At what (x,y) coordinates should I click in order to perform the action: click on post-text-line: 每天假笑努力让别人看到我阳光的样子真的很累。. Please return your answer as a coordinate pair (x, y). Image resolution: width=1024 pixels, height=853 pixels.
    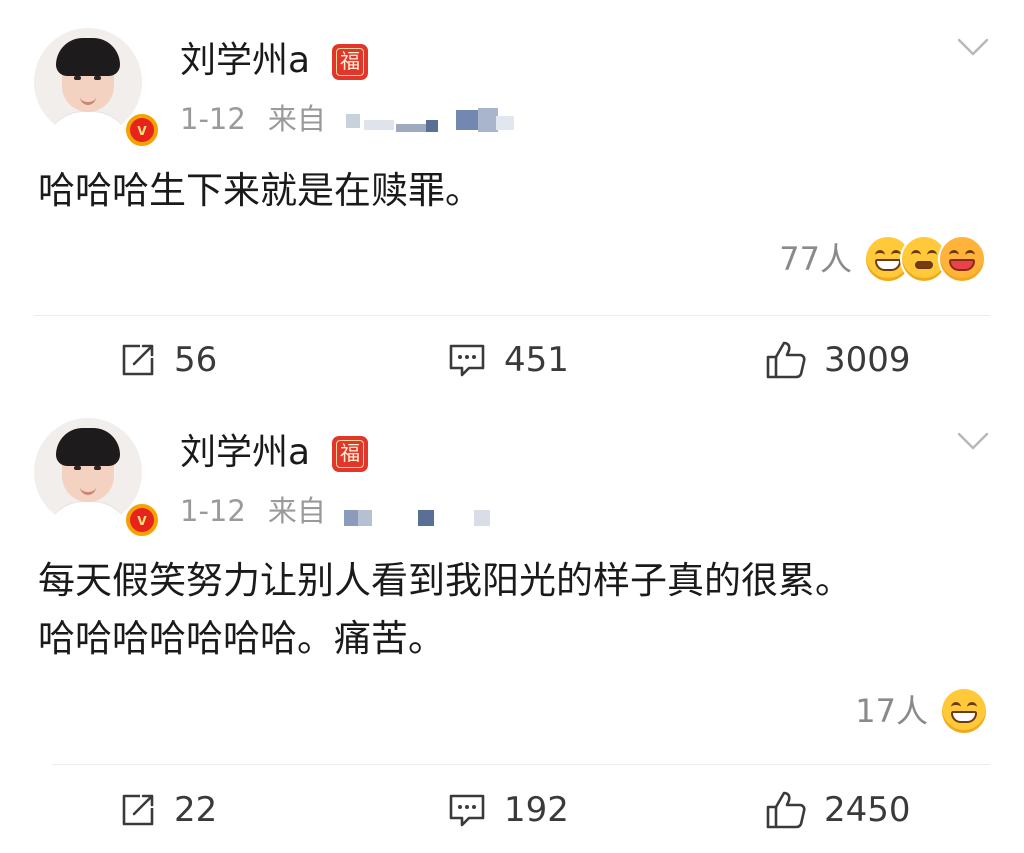
    Looking at the image, I should click on (445, 580).